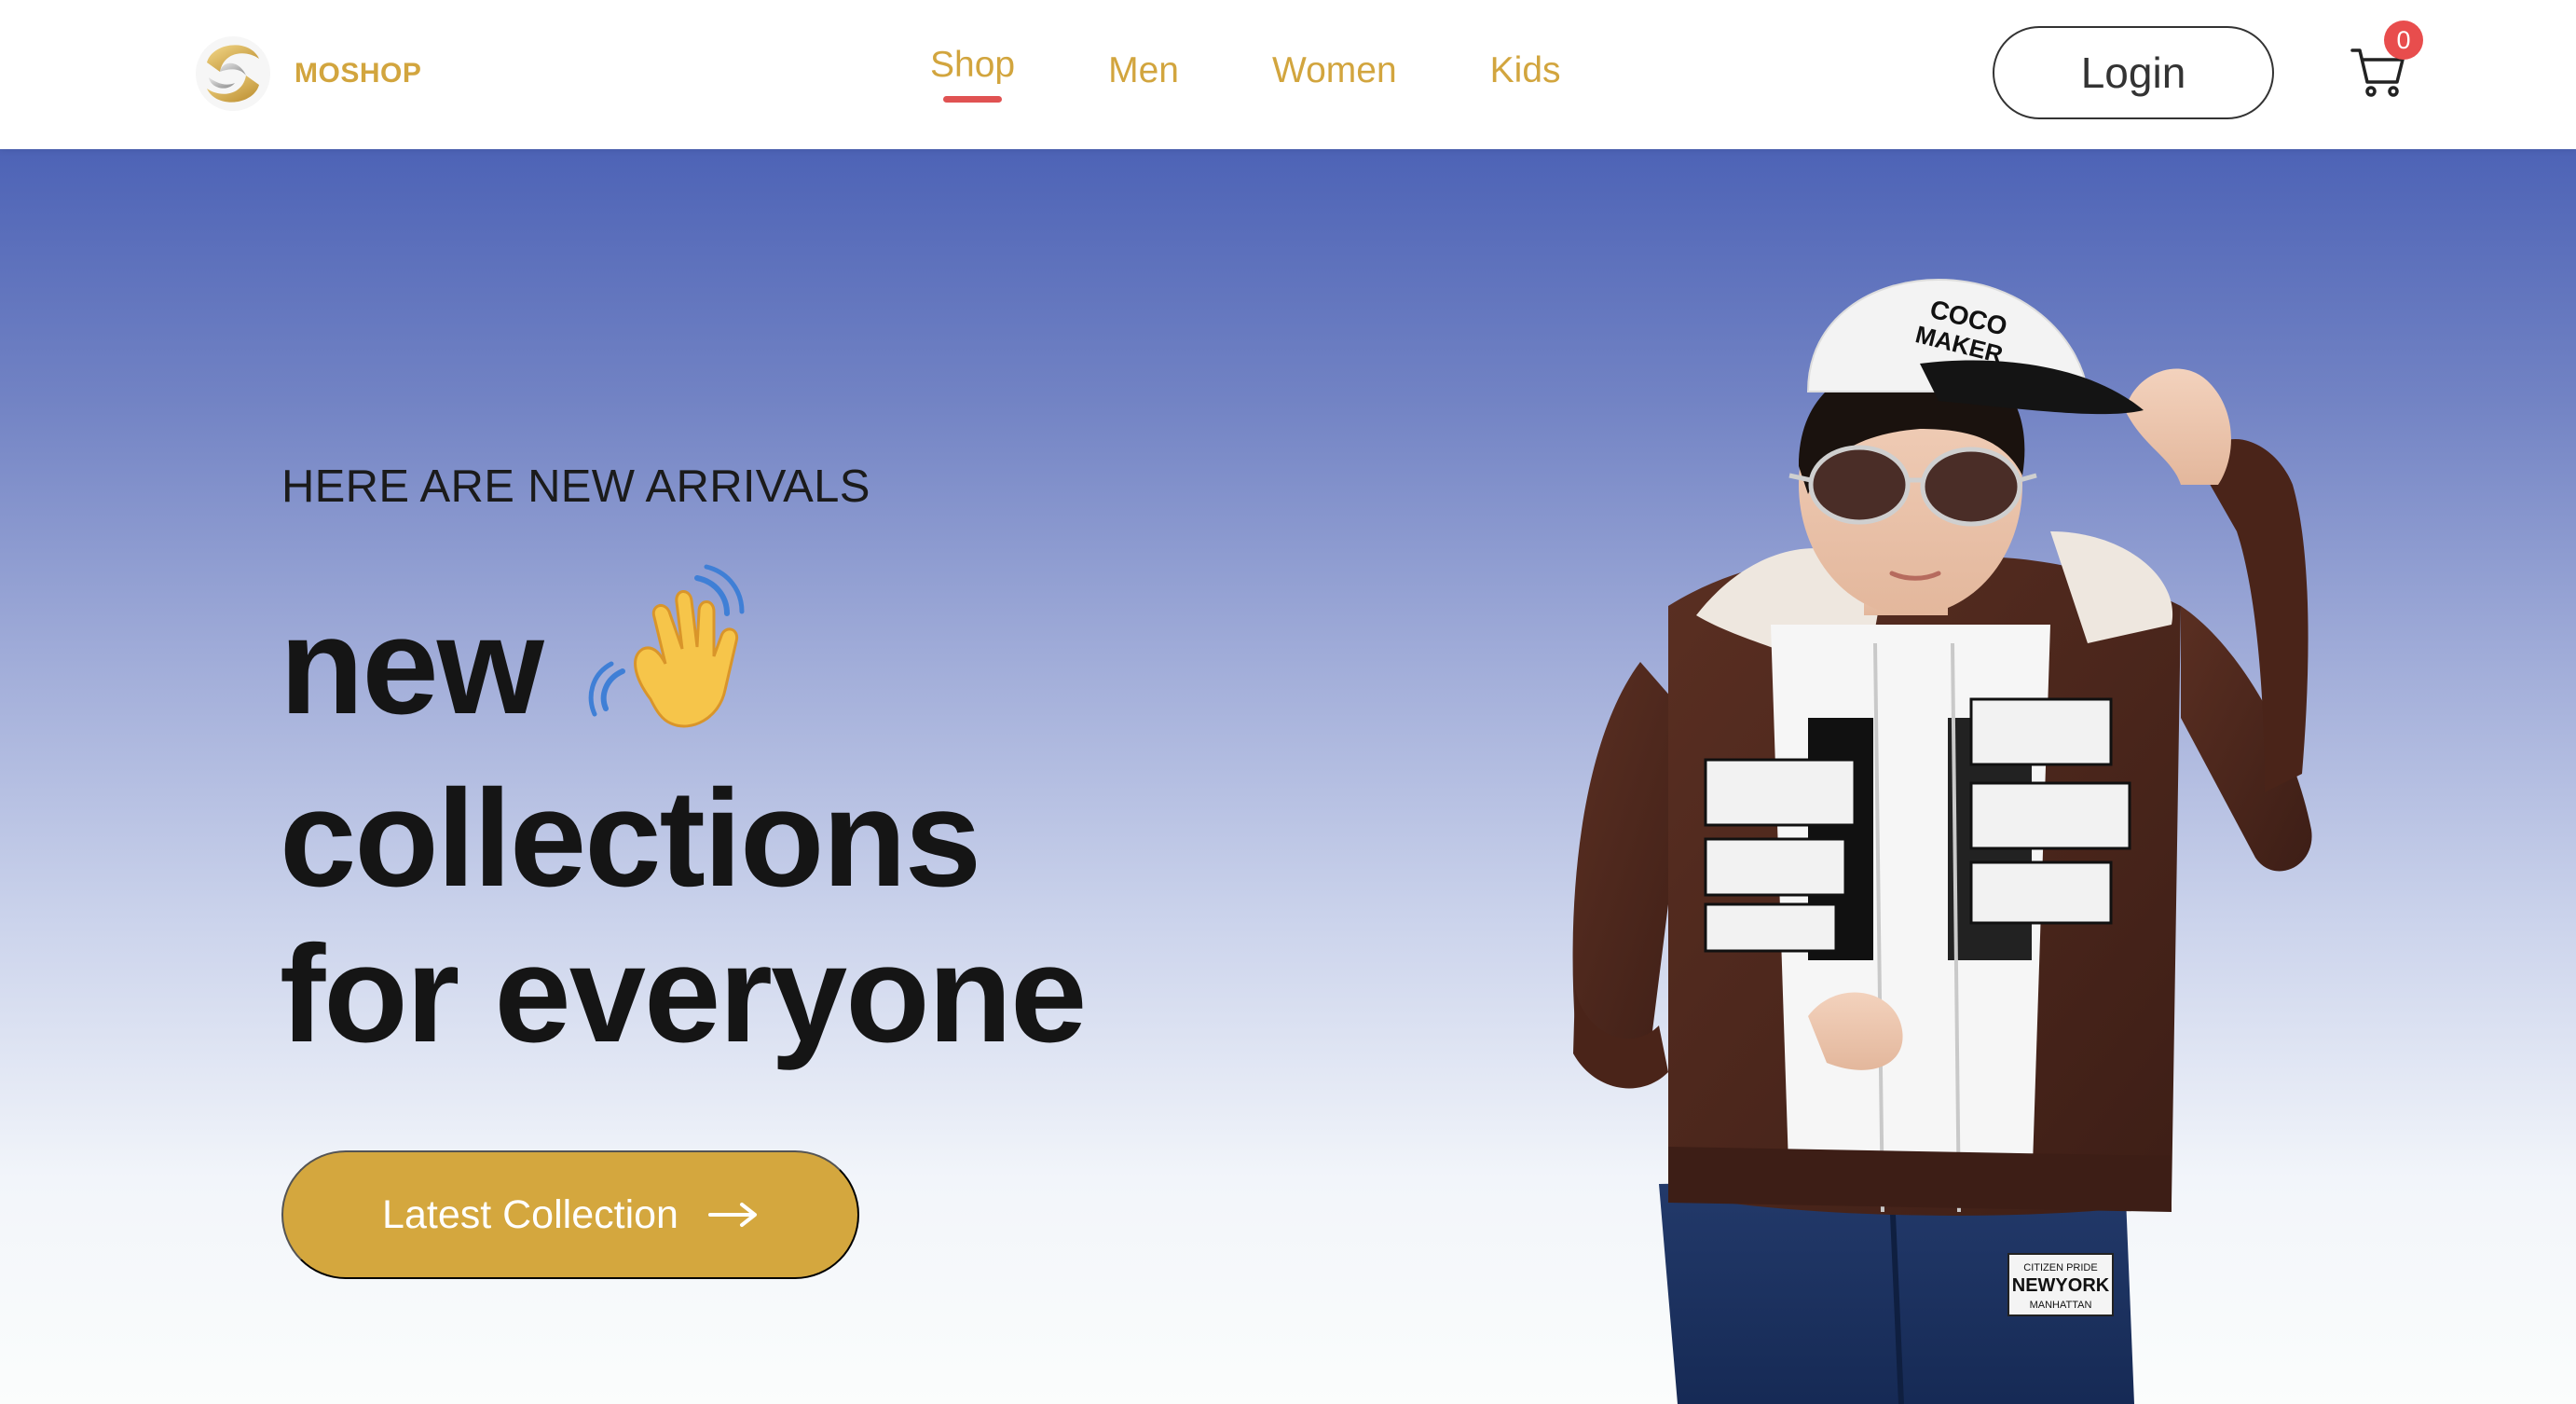  What do you see at coordinates (973, 65) in the screenshot?
I see `nav-link-label: Shop` at bounding box center [973, 65].